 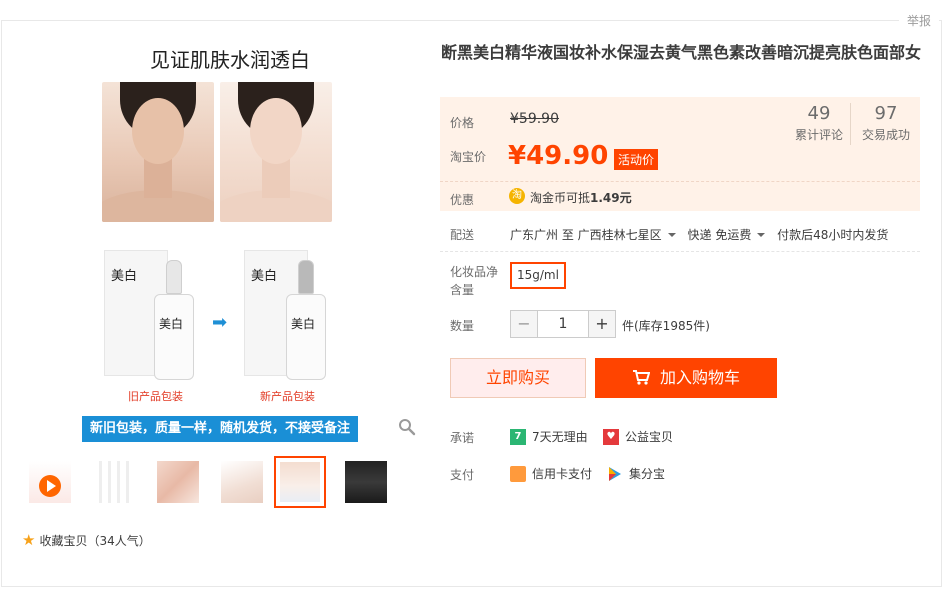 I want to click on spec-option-selected: 15g/ml, so click(x=538, y=275).